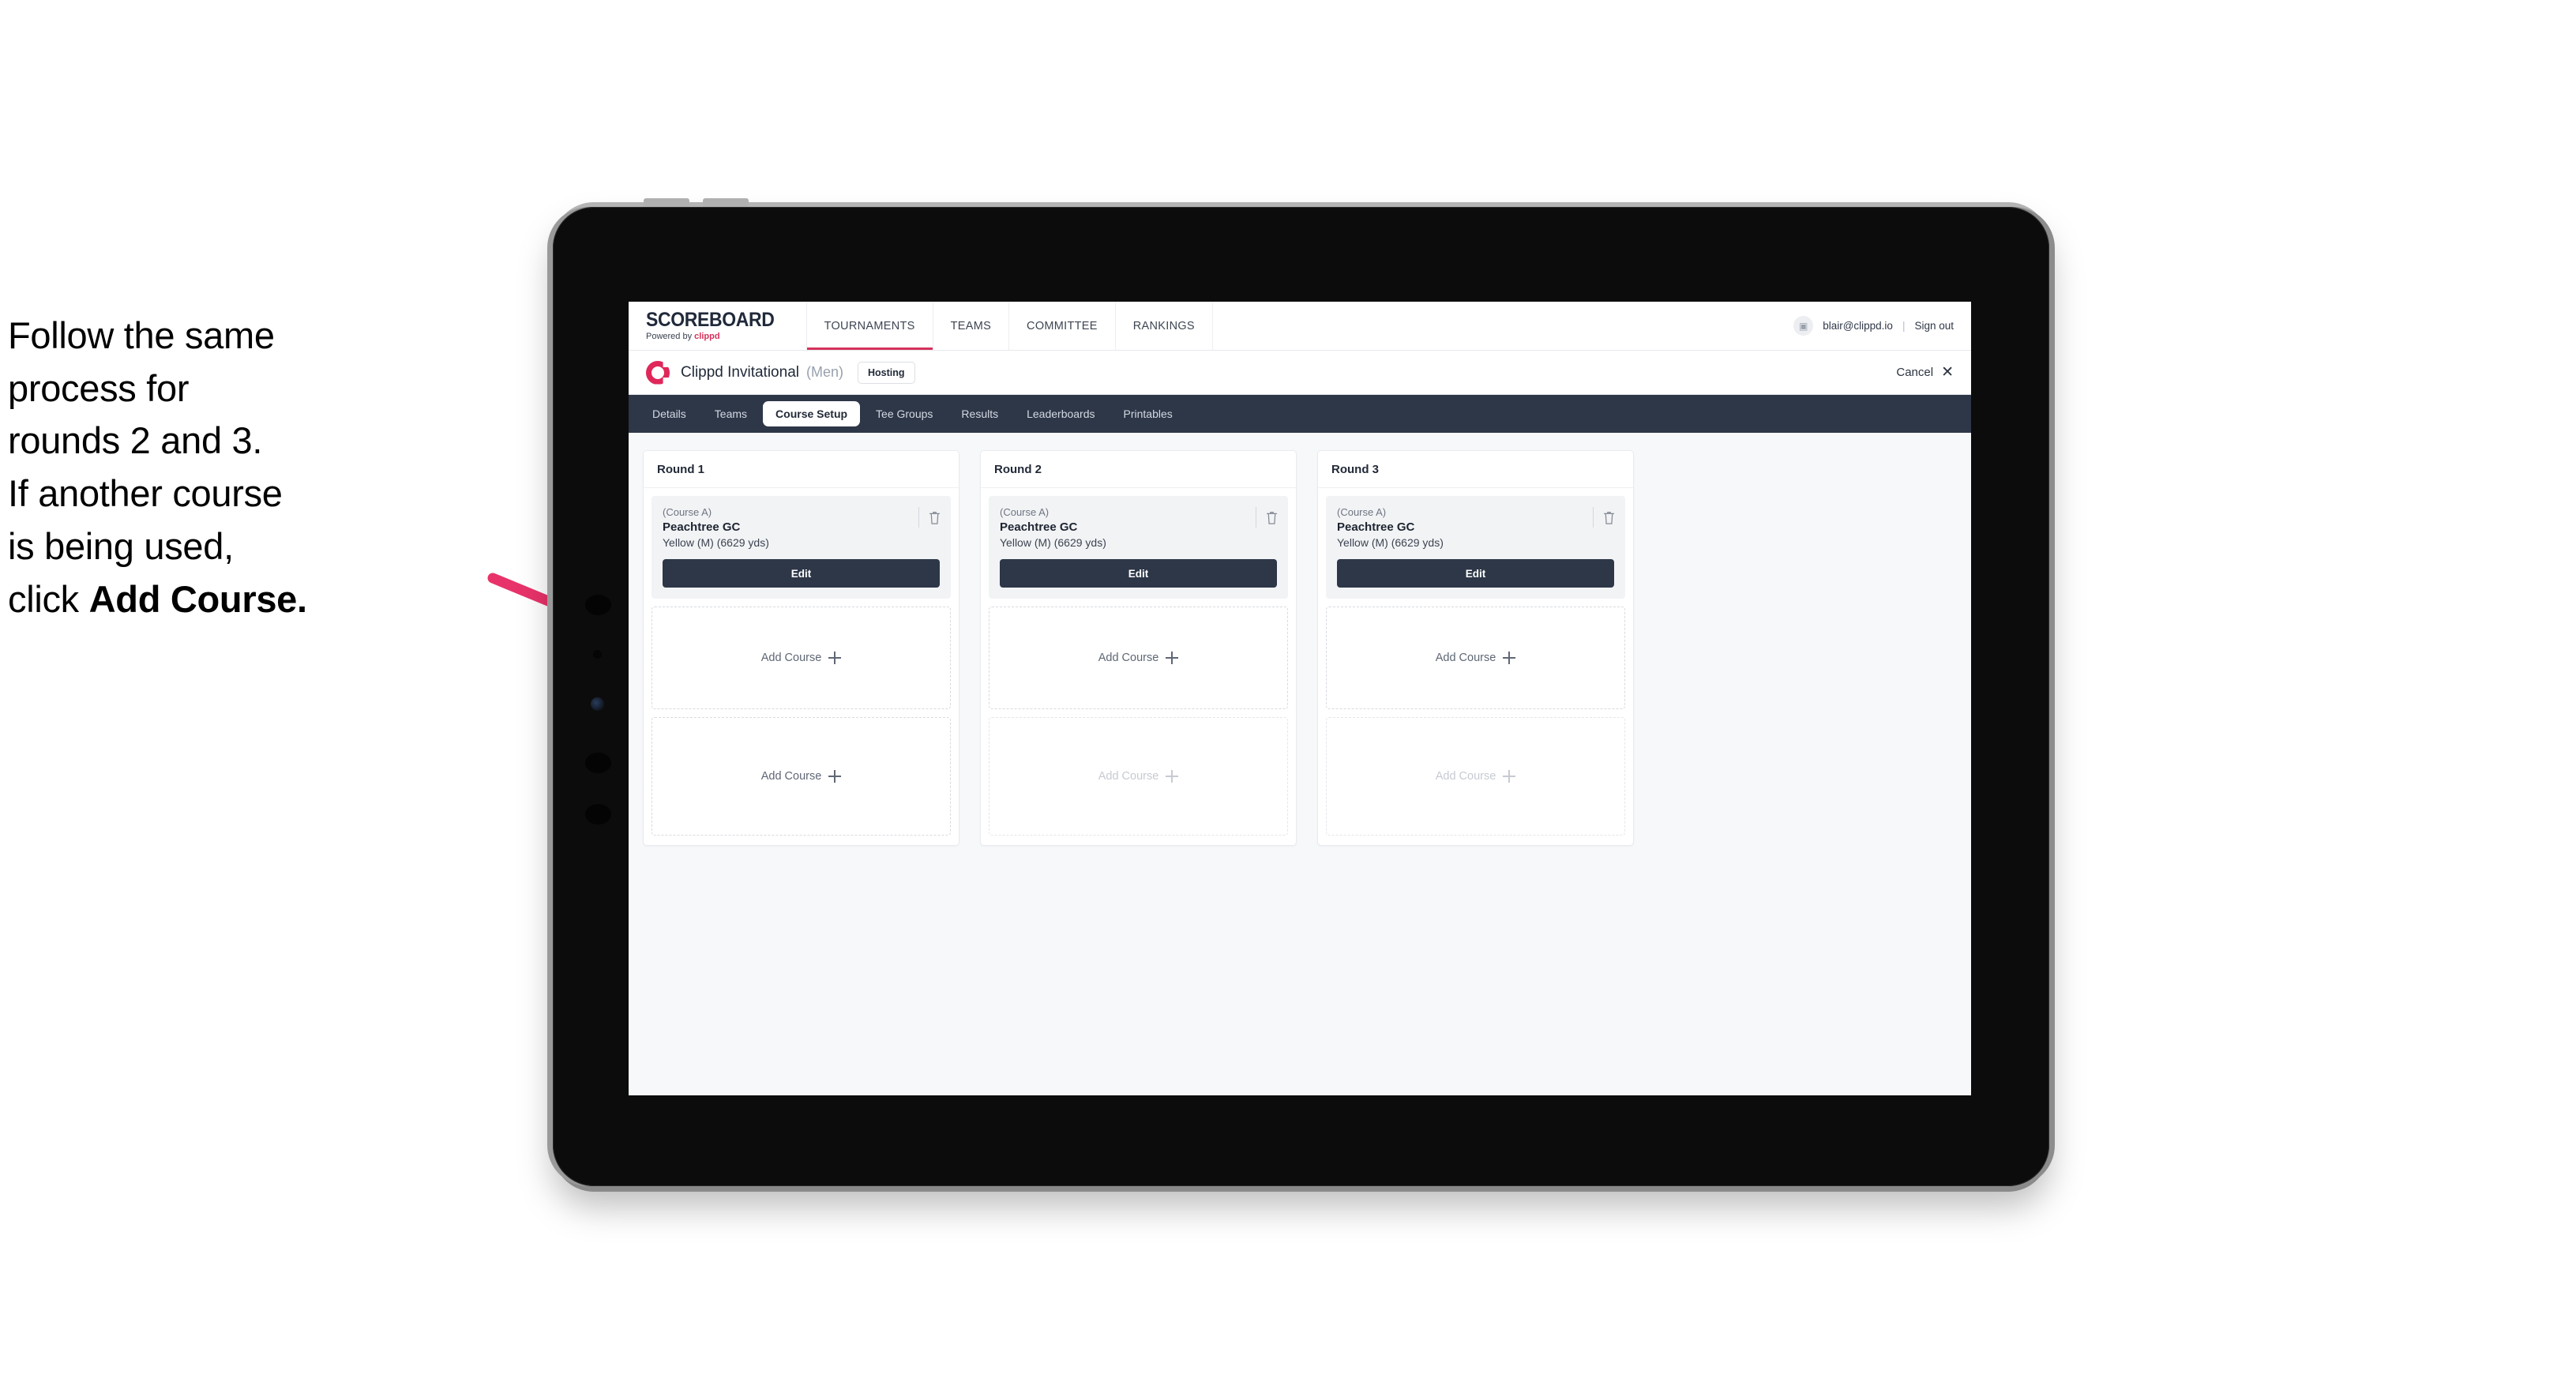  Describe the element at coordinates (979, 413) in the screenshot. I see `tab-results: Results` at that location.